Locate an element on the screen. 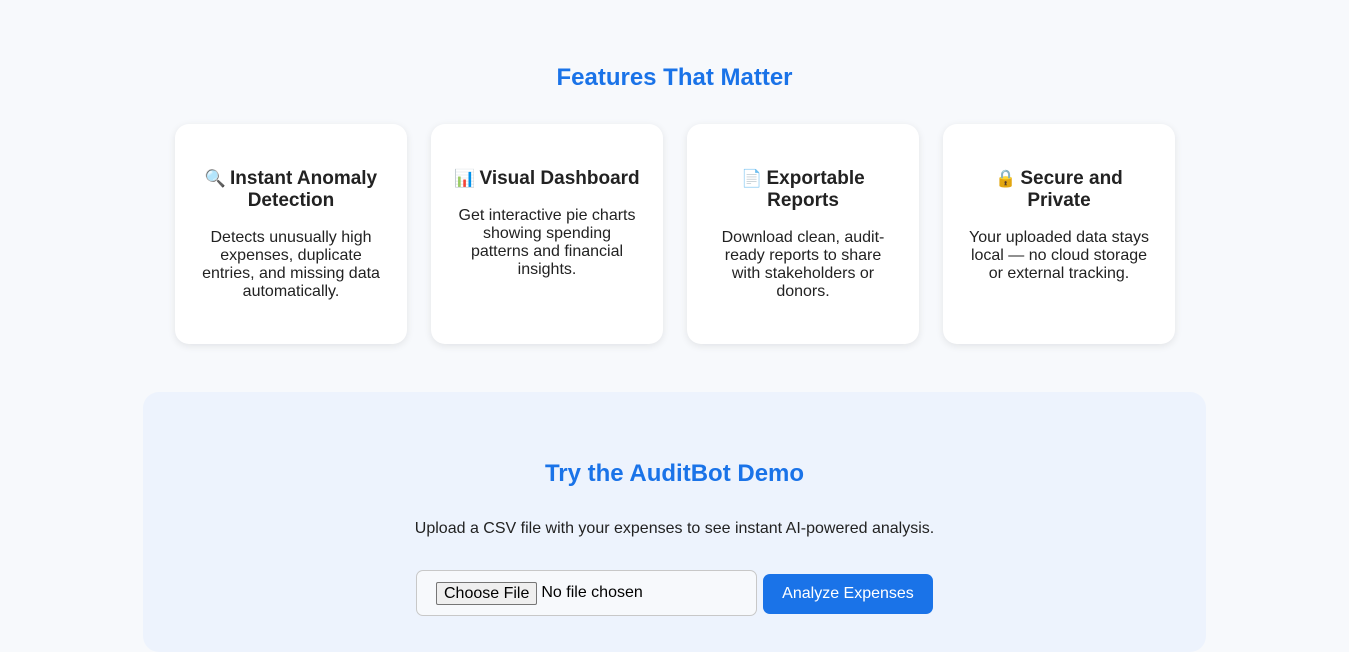 This screenshot has width=1349, height=652. bar-chart-icon: 📊 is located at coordinates (465, 178).